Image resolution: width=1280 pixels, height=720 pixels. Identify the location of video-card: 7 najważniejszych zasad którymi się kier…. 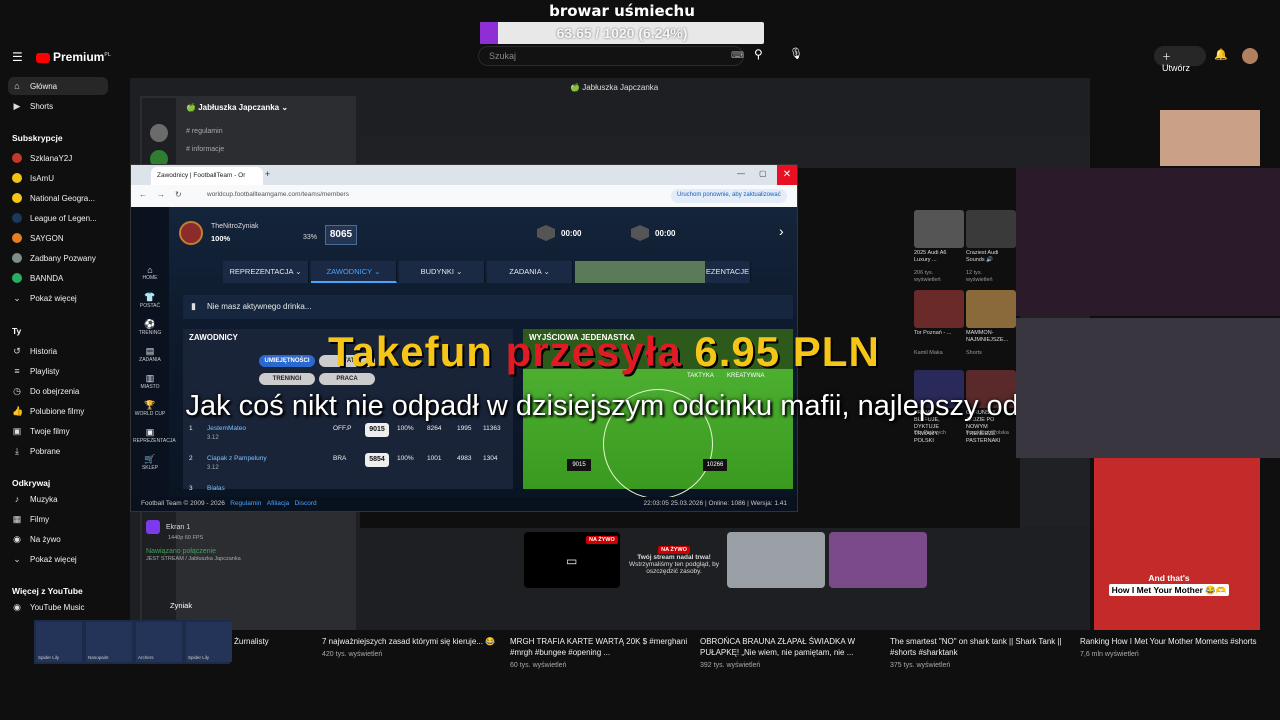
(412, 648).